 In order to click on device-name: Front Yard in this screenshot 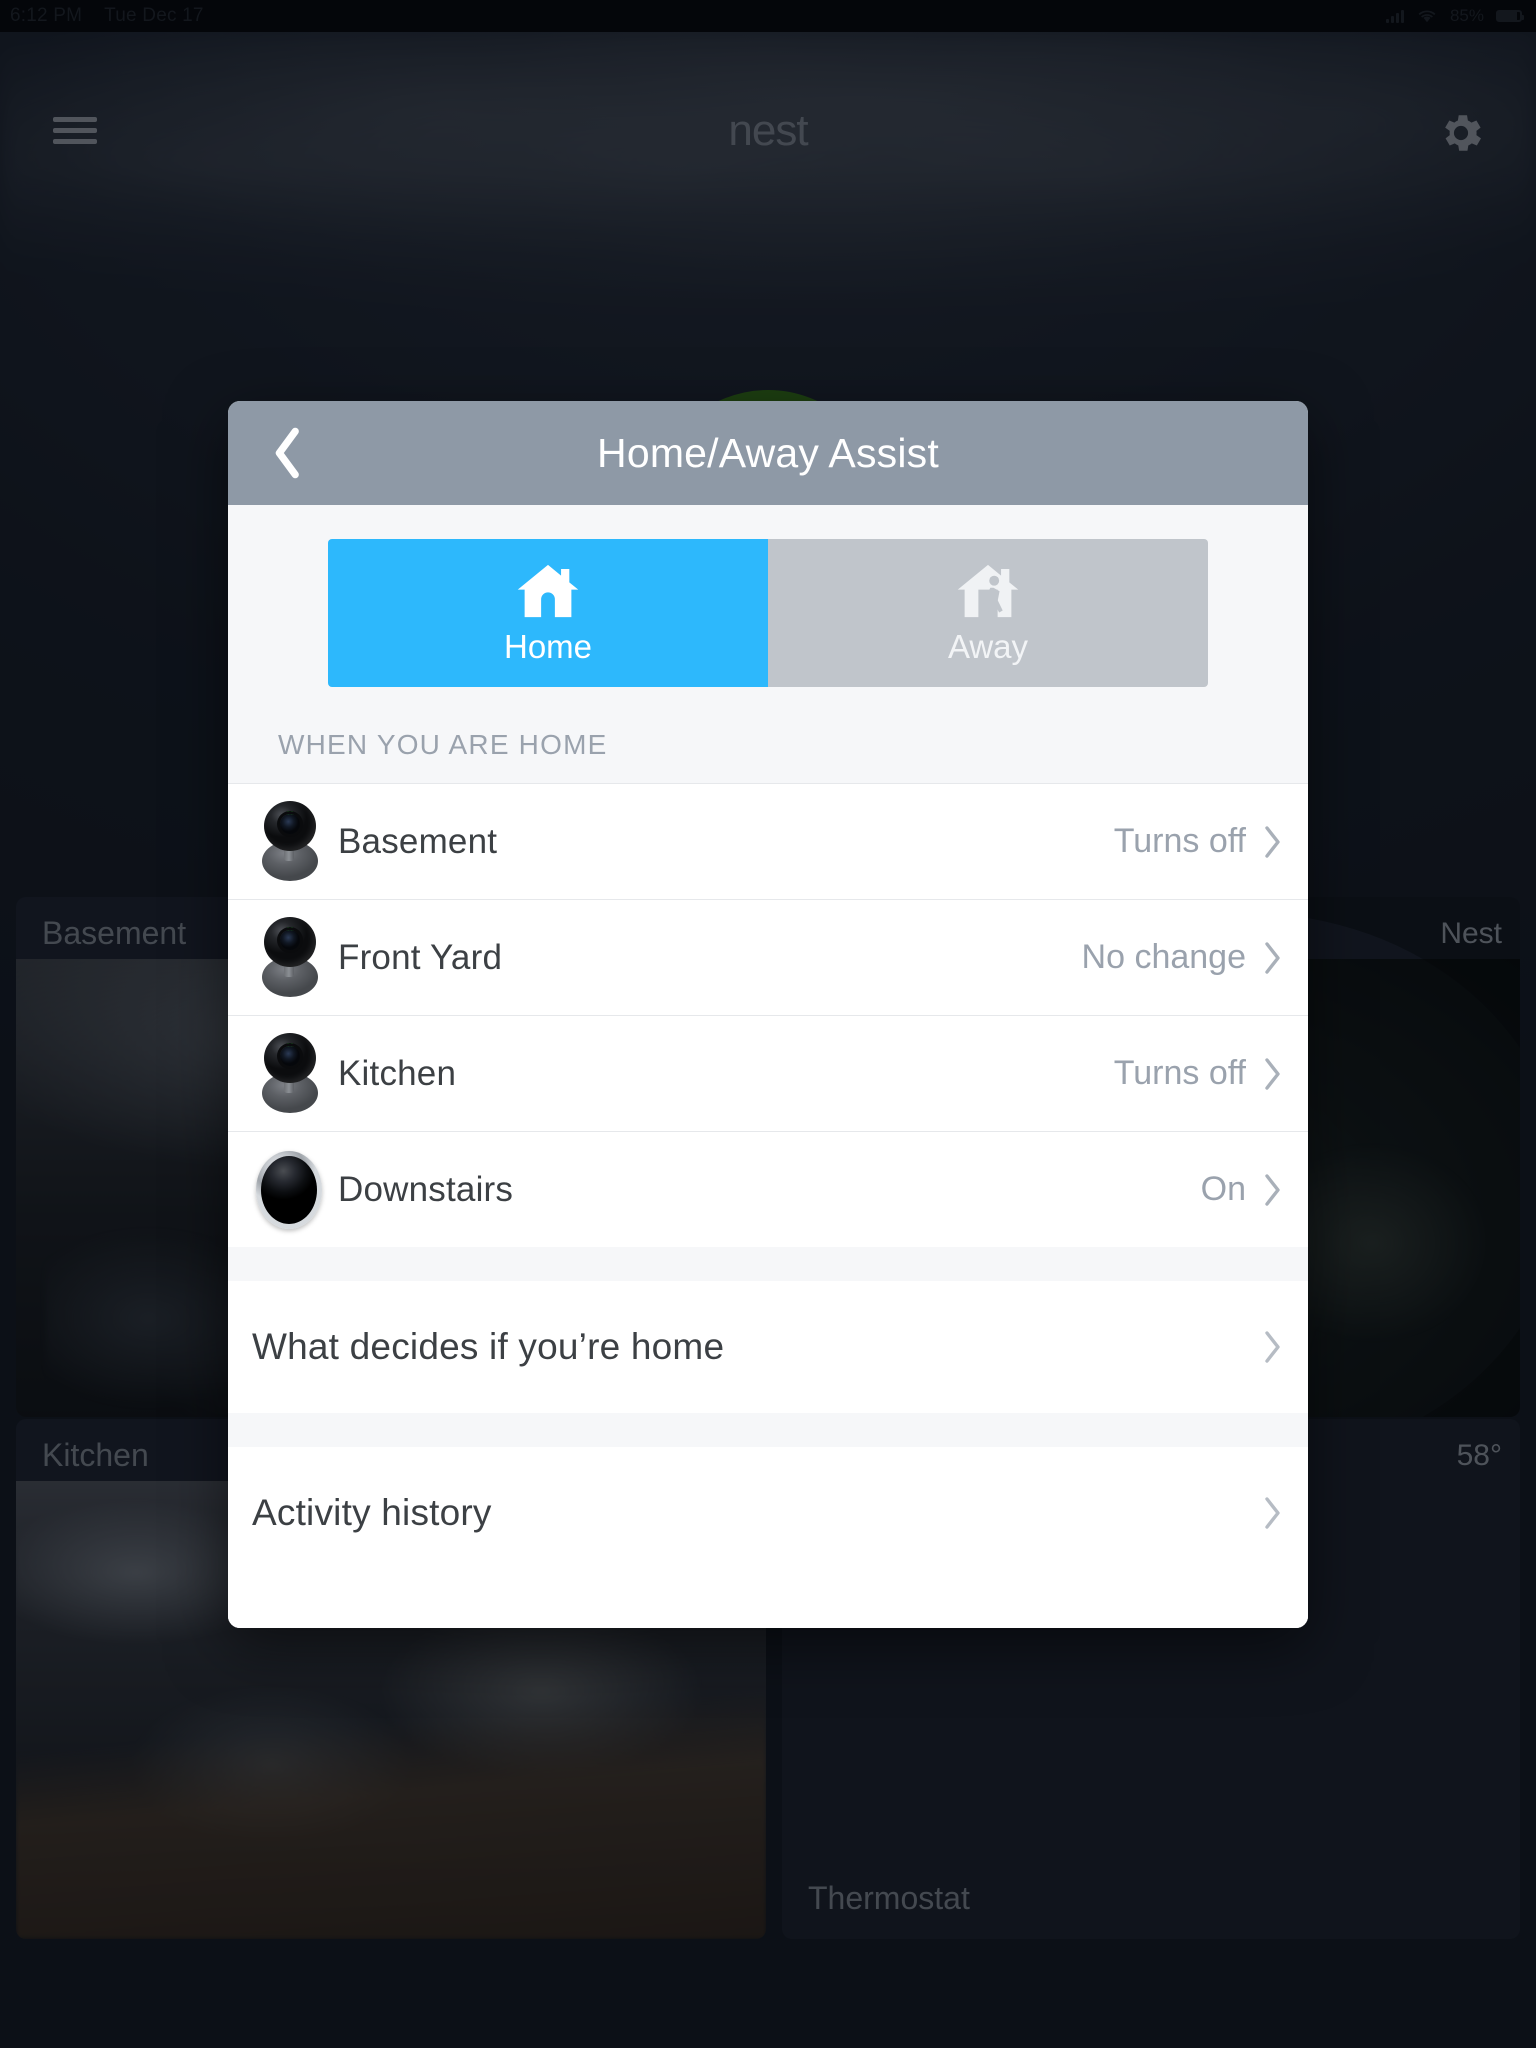, I will do `click(420, 957)`.